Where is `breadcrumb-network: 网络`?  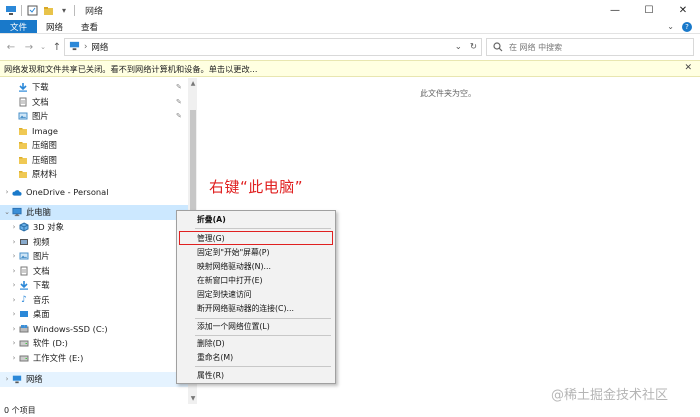
breadcrumb-network: 网络 is located at coordinates (99, 47).